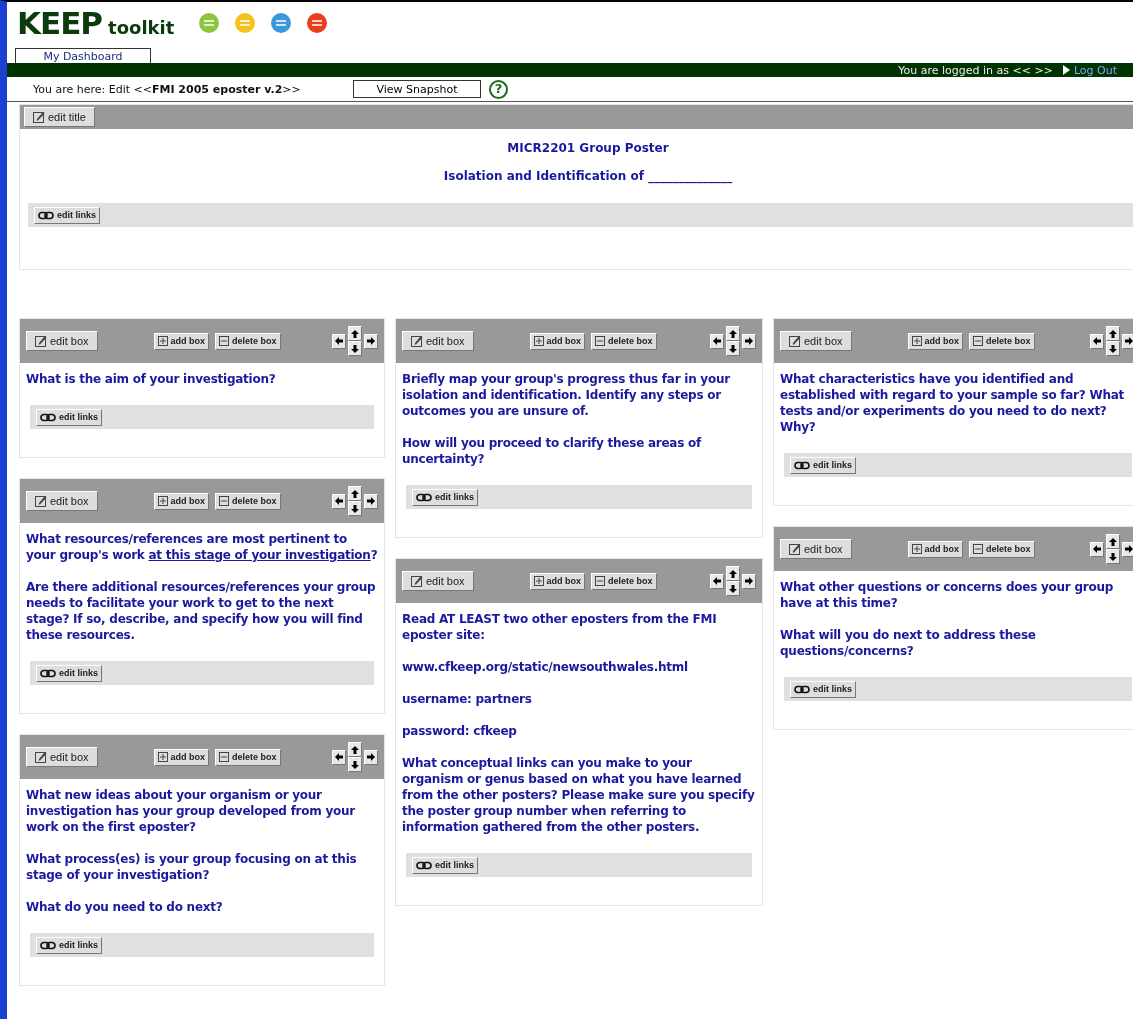 This screenshot has height=1019, width=1133. Describe the element at coordinates (1089, 70) in the screenshot. I see `log-out-link: Log Out` at that location.